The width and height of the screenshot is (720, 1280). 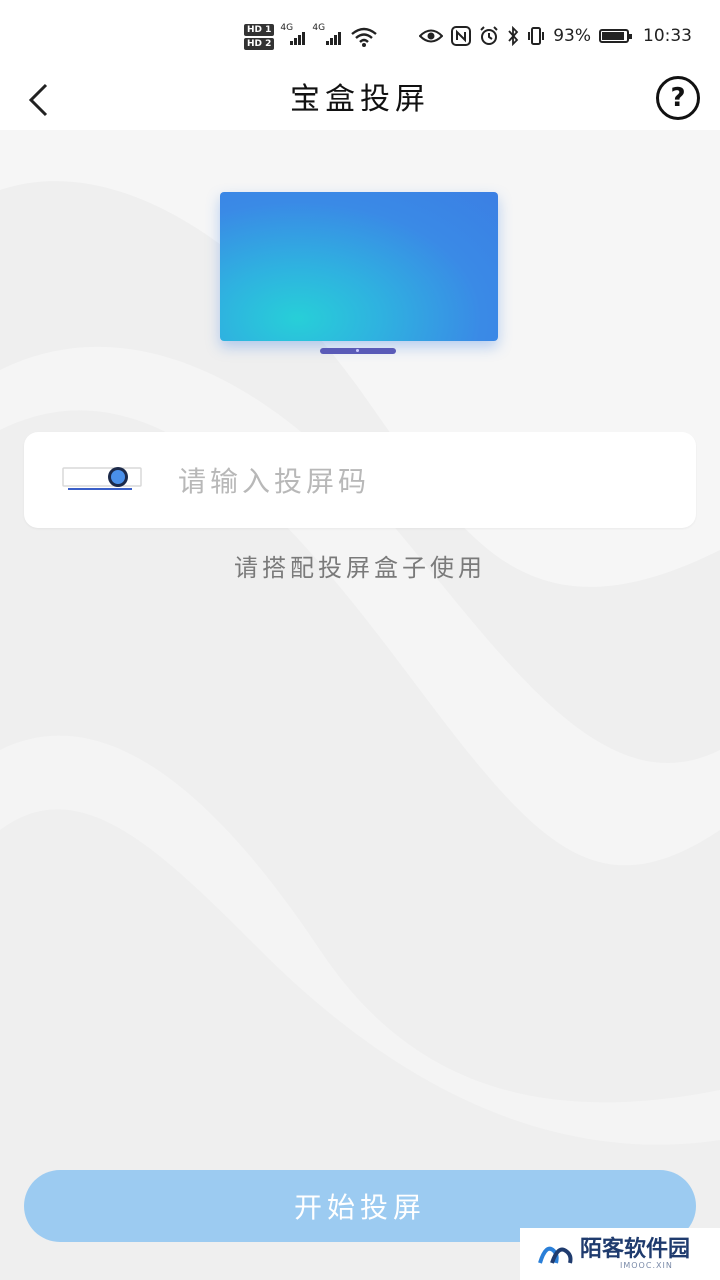 What do you see at coordinates (259, 37) in the screenshot?
I see `hd-badges: HD 1 HD 2` at bounding box center [259, 37].